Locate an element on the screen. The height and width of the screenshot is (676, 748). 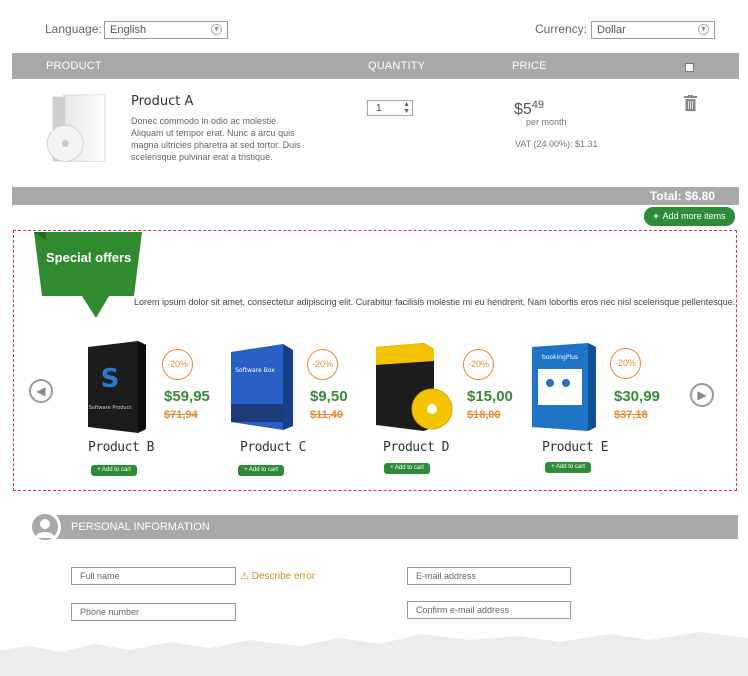
language-value: English is located at coordinates (128, 30).